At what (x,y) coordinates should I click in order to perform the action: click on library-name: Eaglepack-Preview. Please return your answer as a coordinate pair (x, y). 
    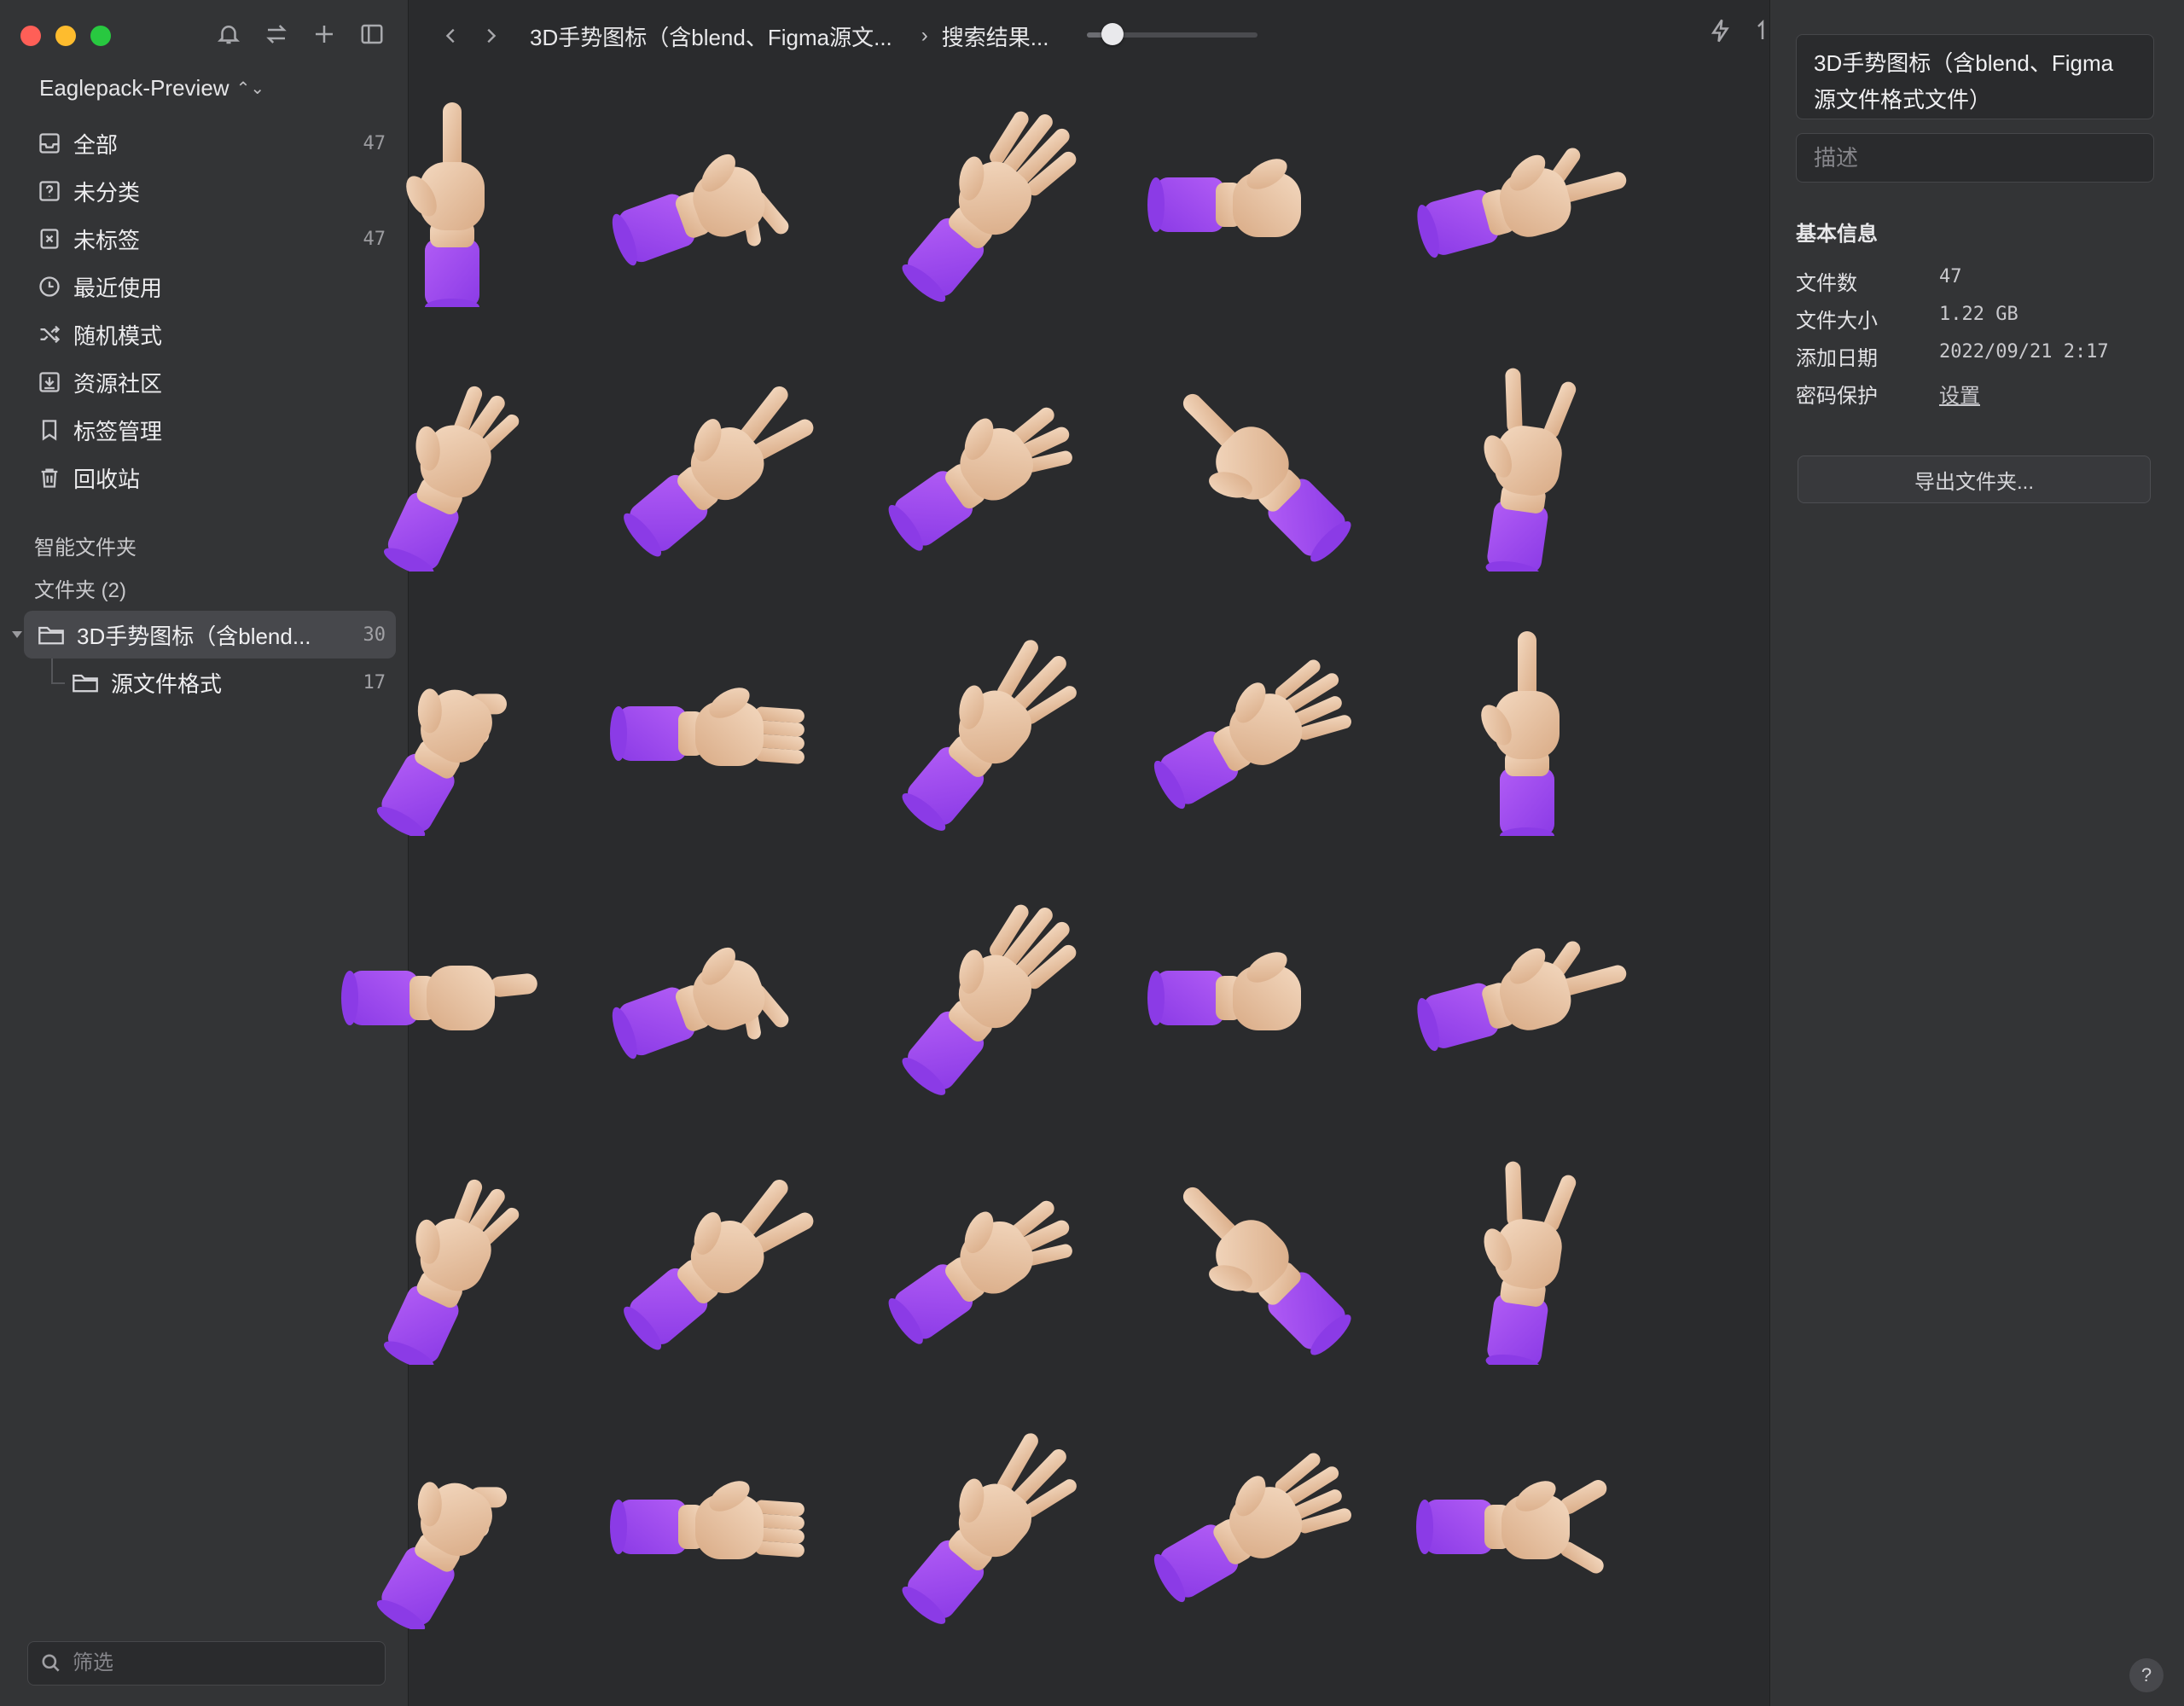
    Looking at the image, I should click on (134, 88).